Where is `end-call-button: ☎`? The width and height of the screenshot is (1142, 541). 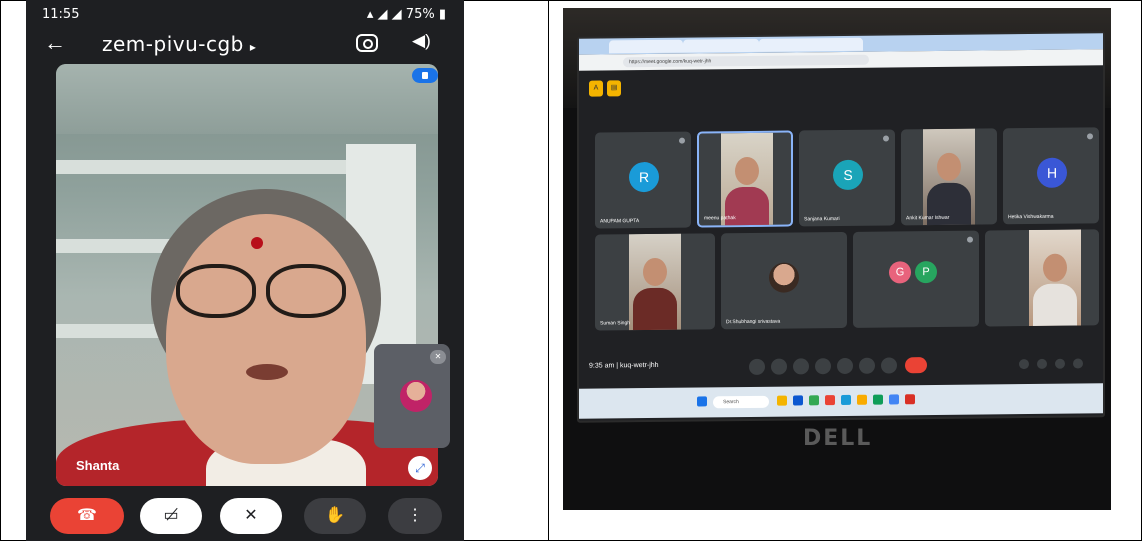 end-call-button: ☎ is located at coordinates (87, 516).